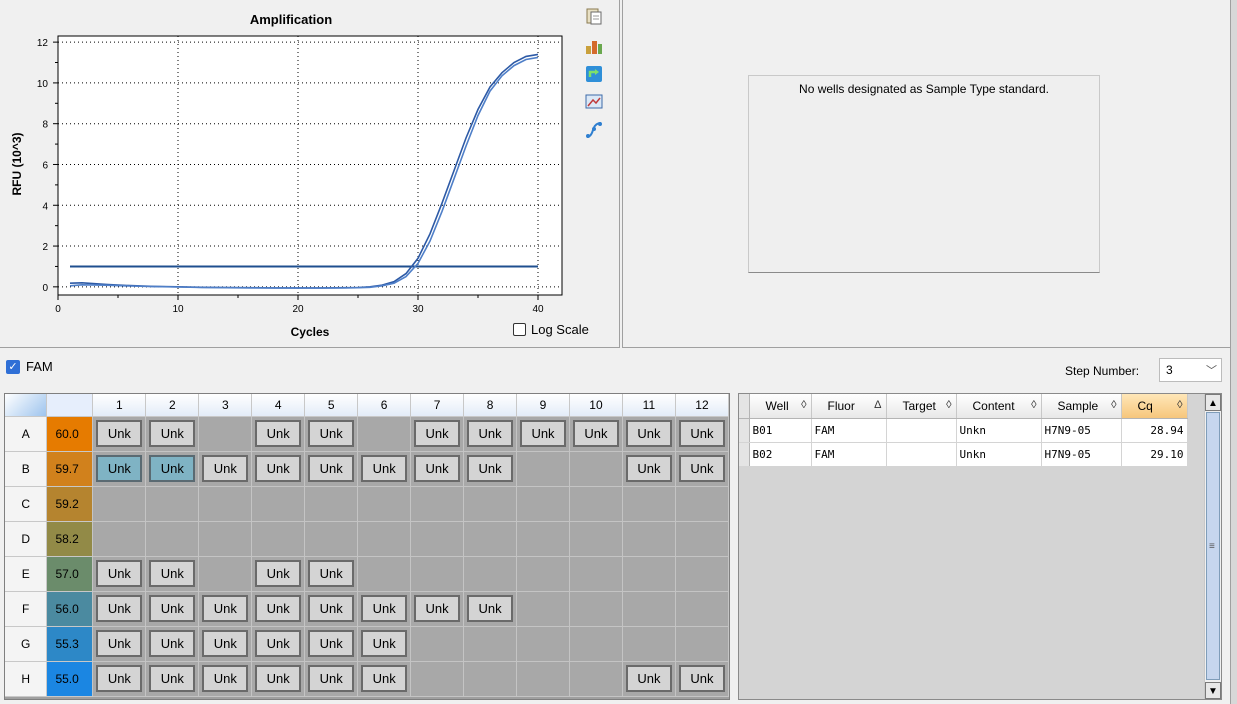  Describe the element at coordinates (26, 539) in the screenshot. I see `plate-row-header: D` at that location.